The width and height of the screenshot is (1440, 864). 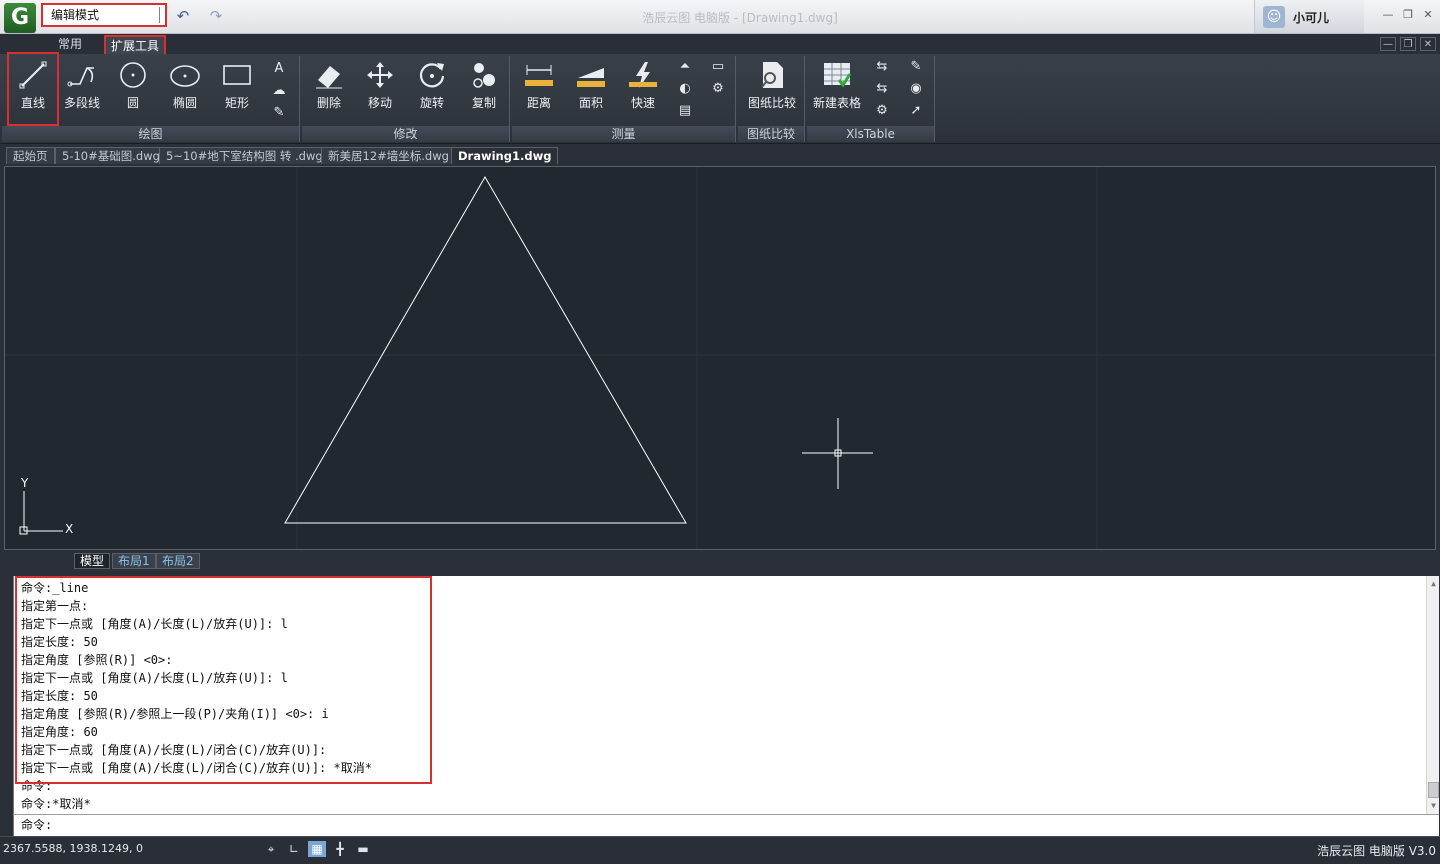 What do you see at coordinates (328, 103) in the screenshot?
I see `delete-tool-label: 删除` at bounding box center [328, 103].